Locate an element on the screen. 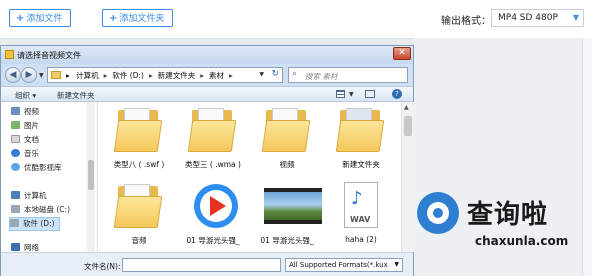  nav-scrollbar is located at coordinates (91, 177).